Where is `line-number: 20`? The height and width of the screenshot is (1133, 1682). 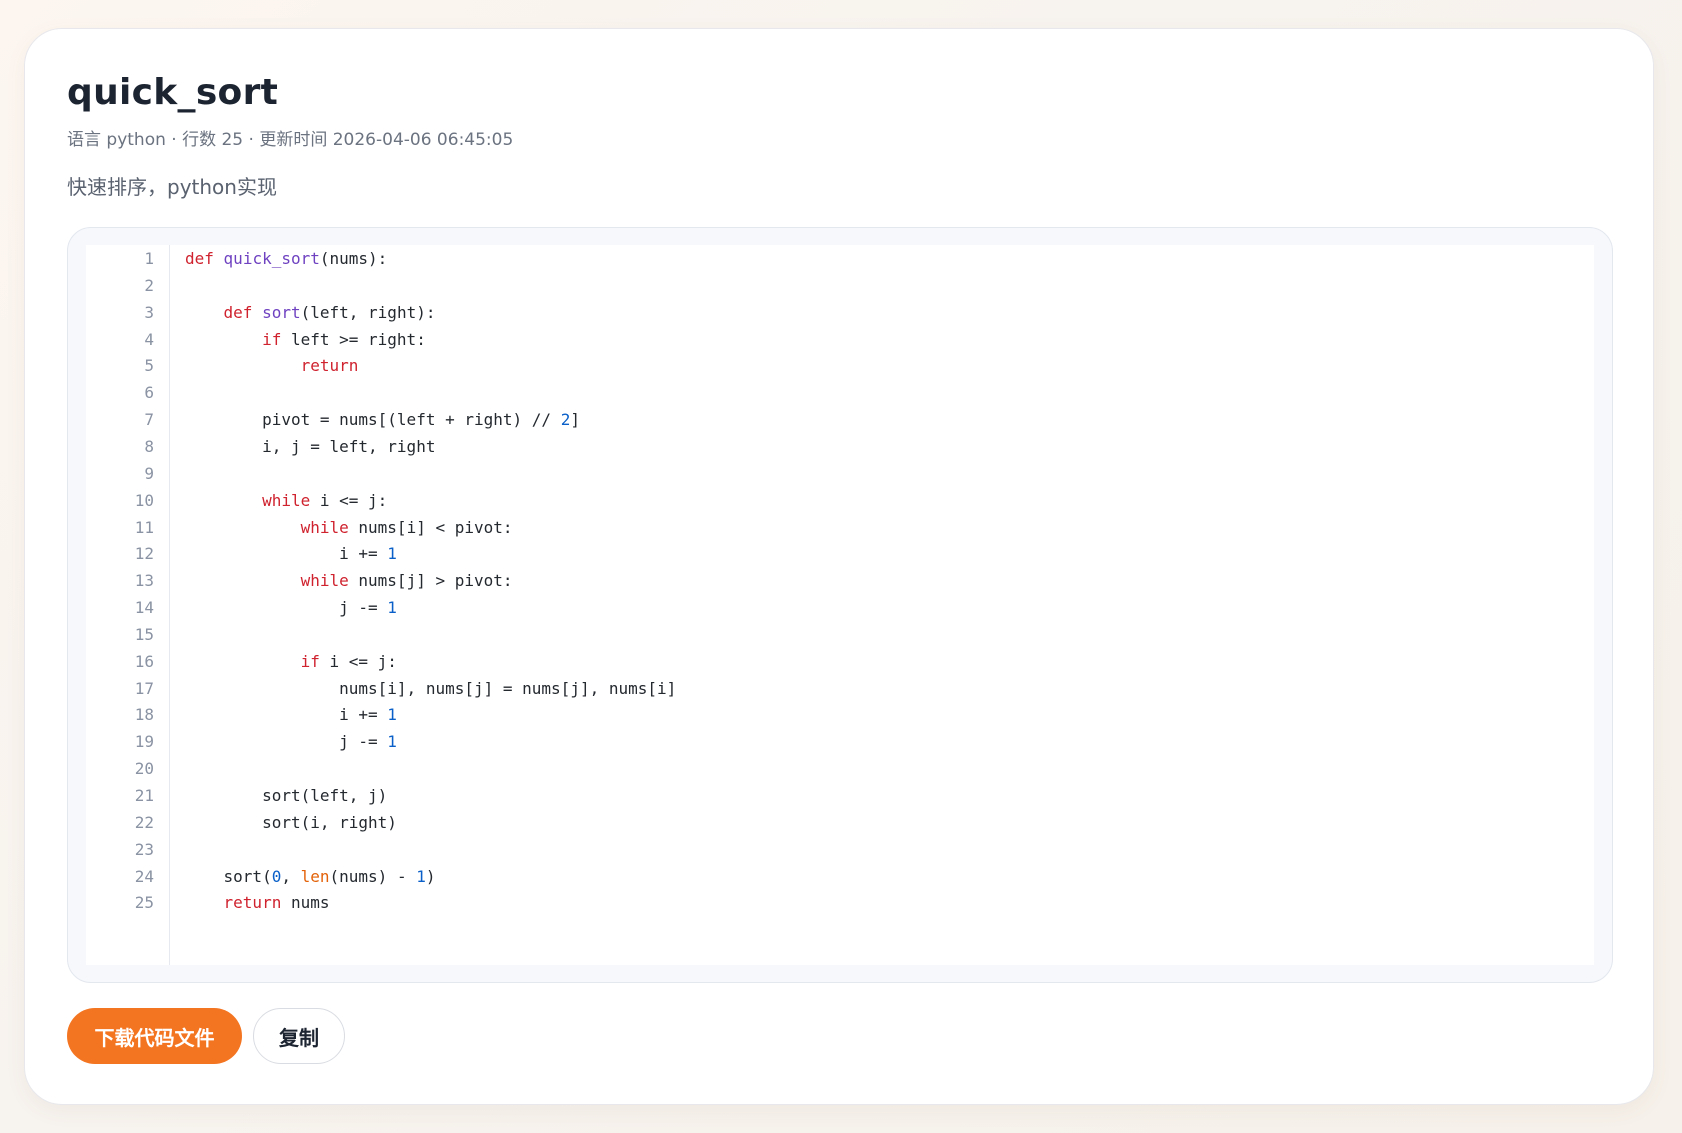 line-number: 20 is located at coordinates (144, 769).